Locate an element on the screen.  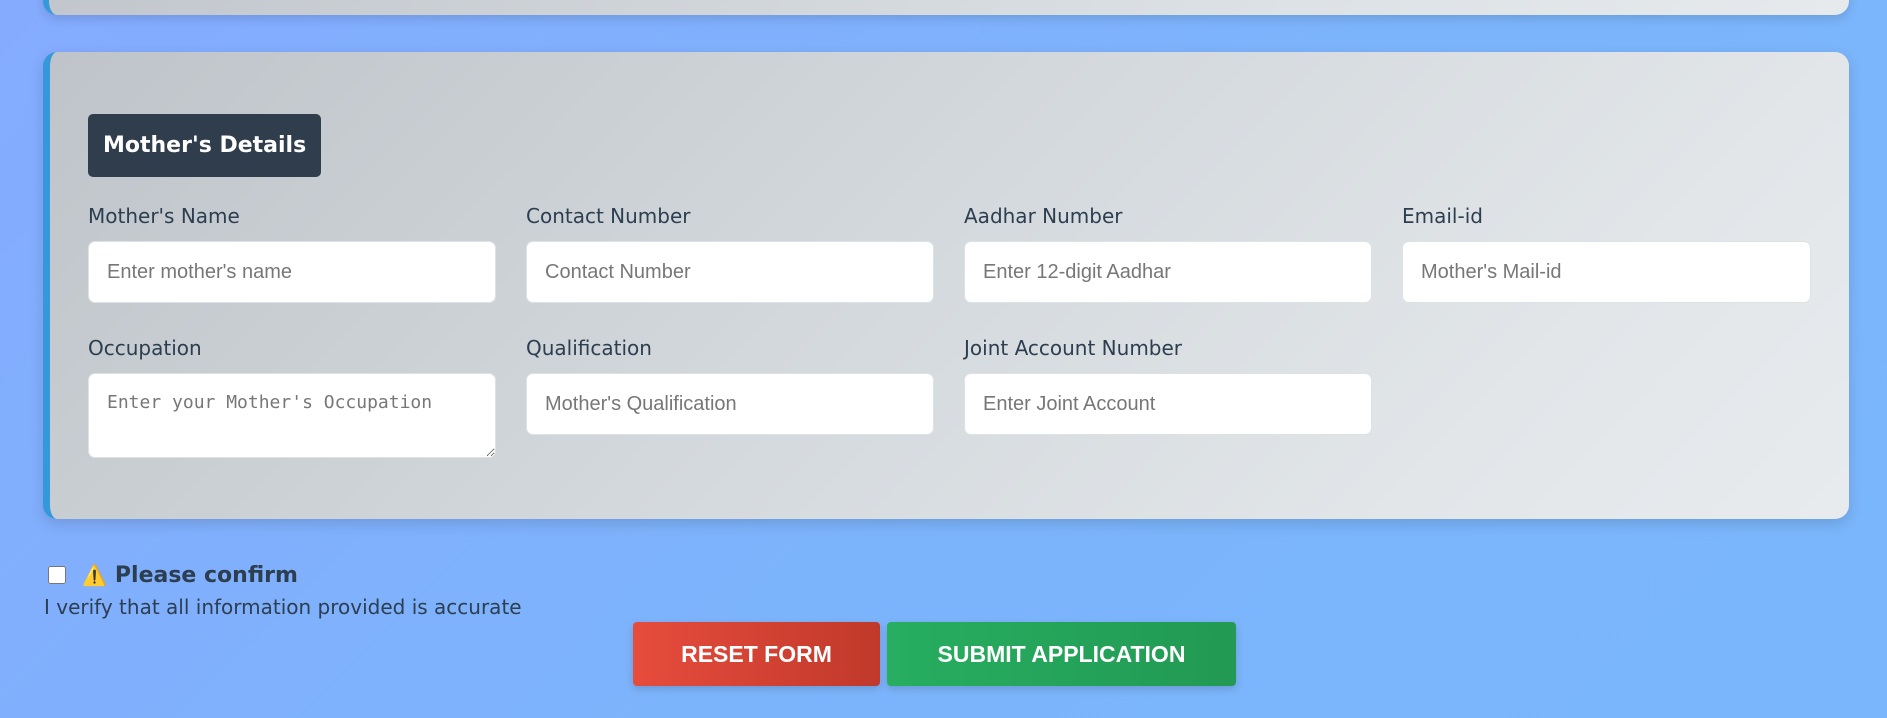
reset-form-button: RESET FORM is located at coordinates (756, 654).